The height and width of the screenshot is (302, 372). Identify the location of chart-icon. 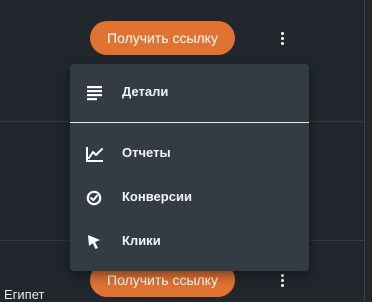
(95, 154).